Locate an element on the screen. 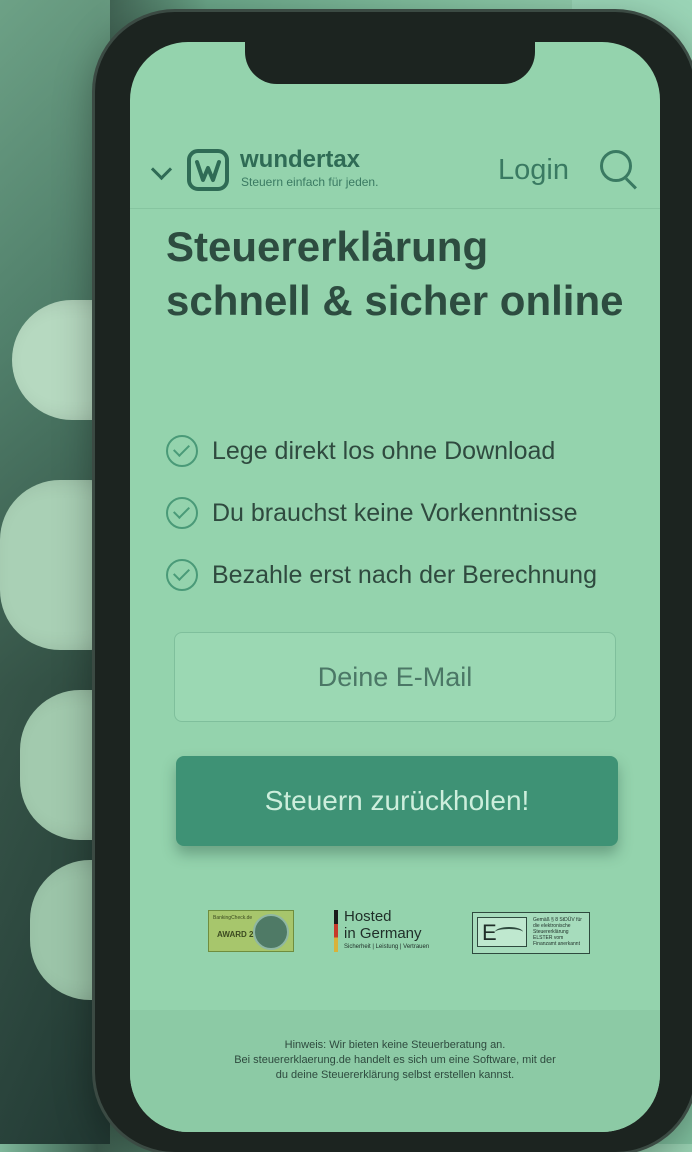 This screenshot has width=692, height=1152. award-badge: BankingCheck.de AWARD 2018 is located at coordinates (251, 931).